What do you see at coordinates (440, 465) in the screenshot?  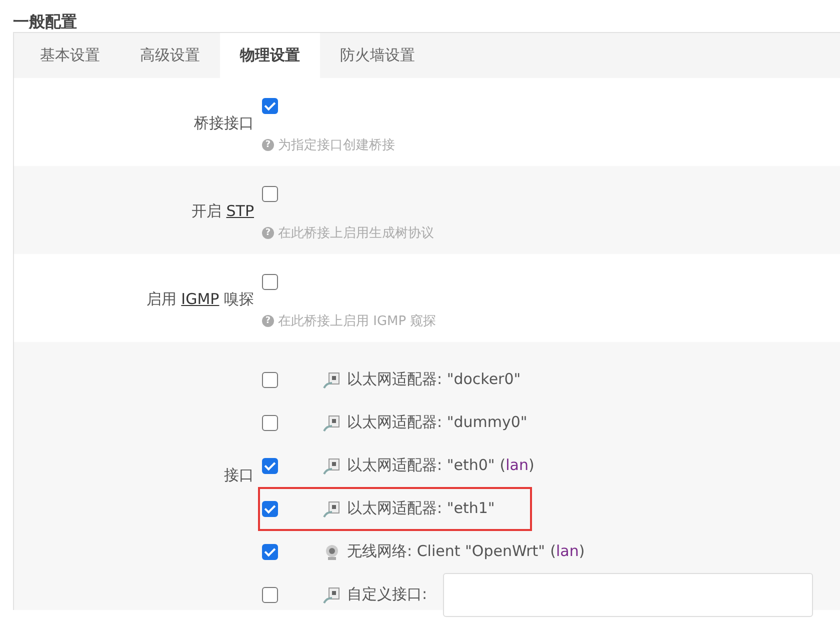 I see `interface-label: 以太网适配器: "eth0" (lan)` at bounding box center [440, 465].